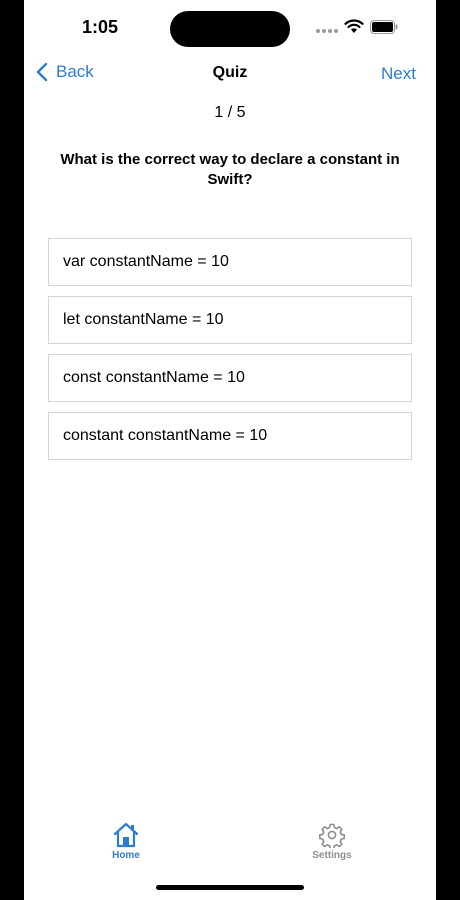  I want to click on page-title: Quiz, so click(230, 72).